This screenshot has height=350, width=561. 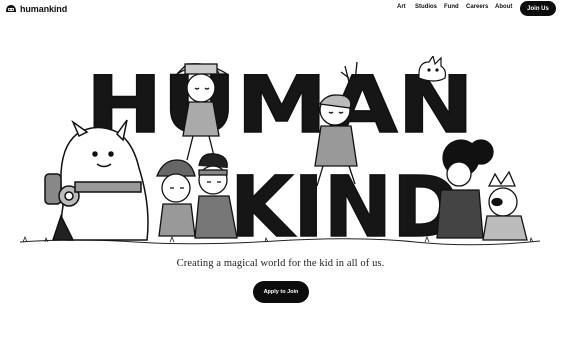 What do you see at coordinates (432, 69) in the screenshot?
I see `character-cat` at bounding box center [432, 69].